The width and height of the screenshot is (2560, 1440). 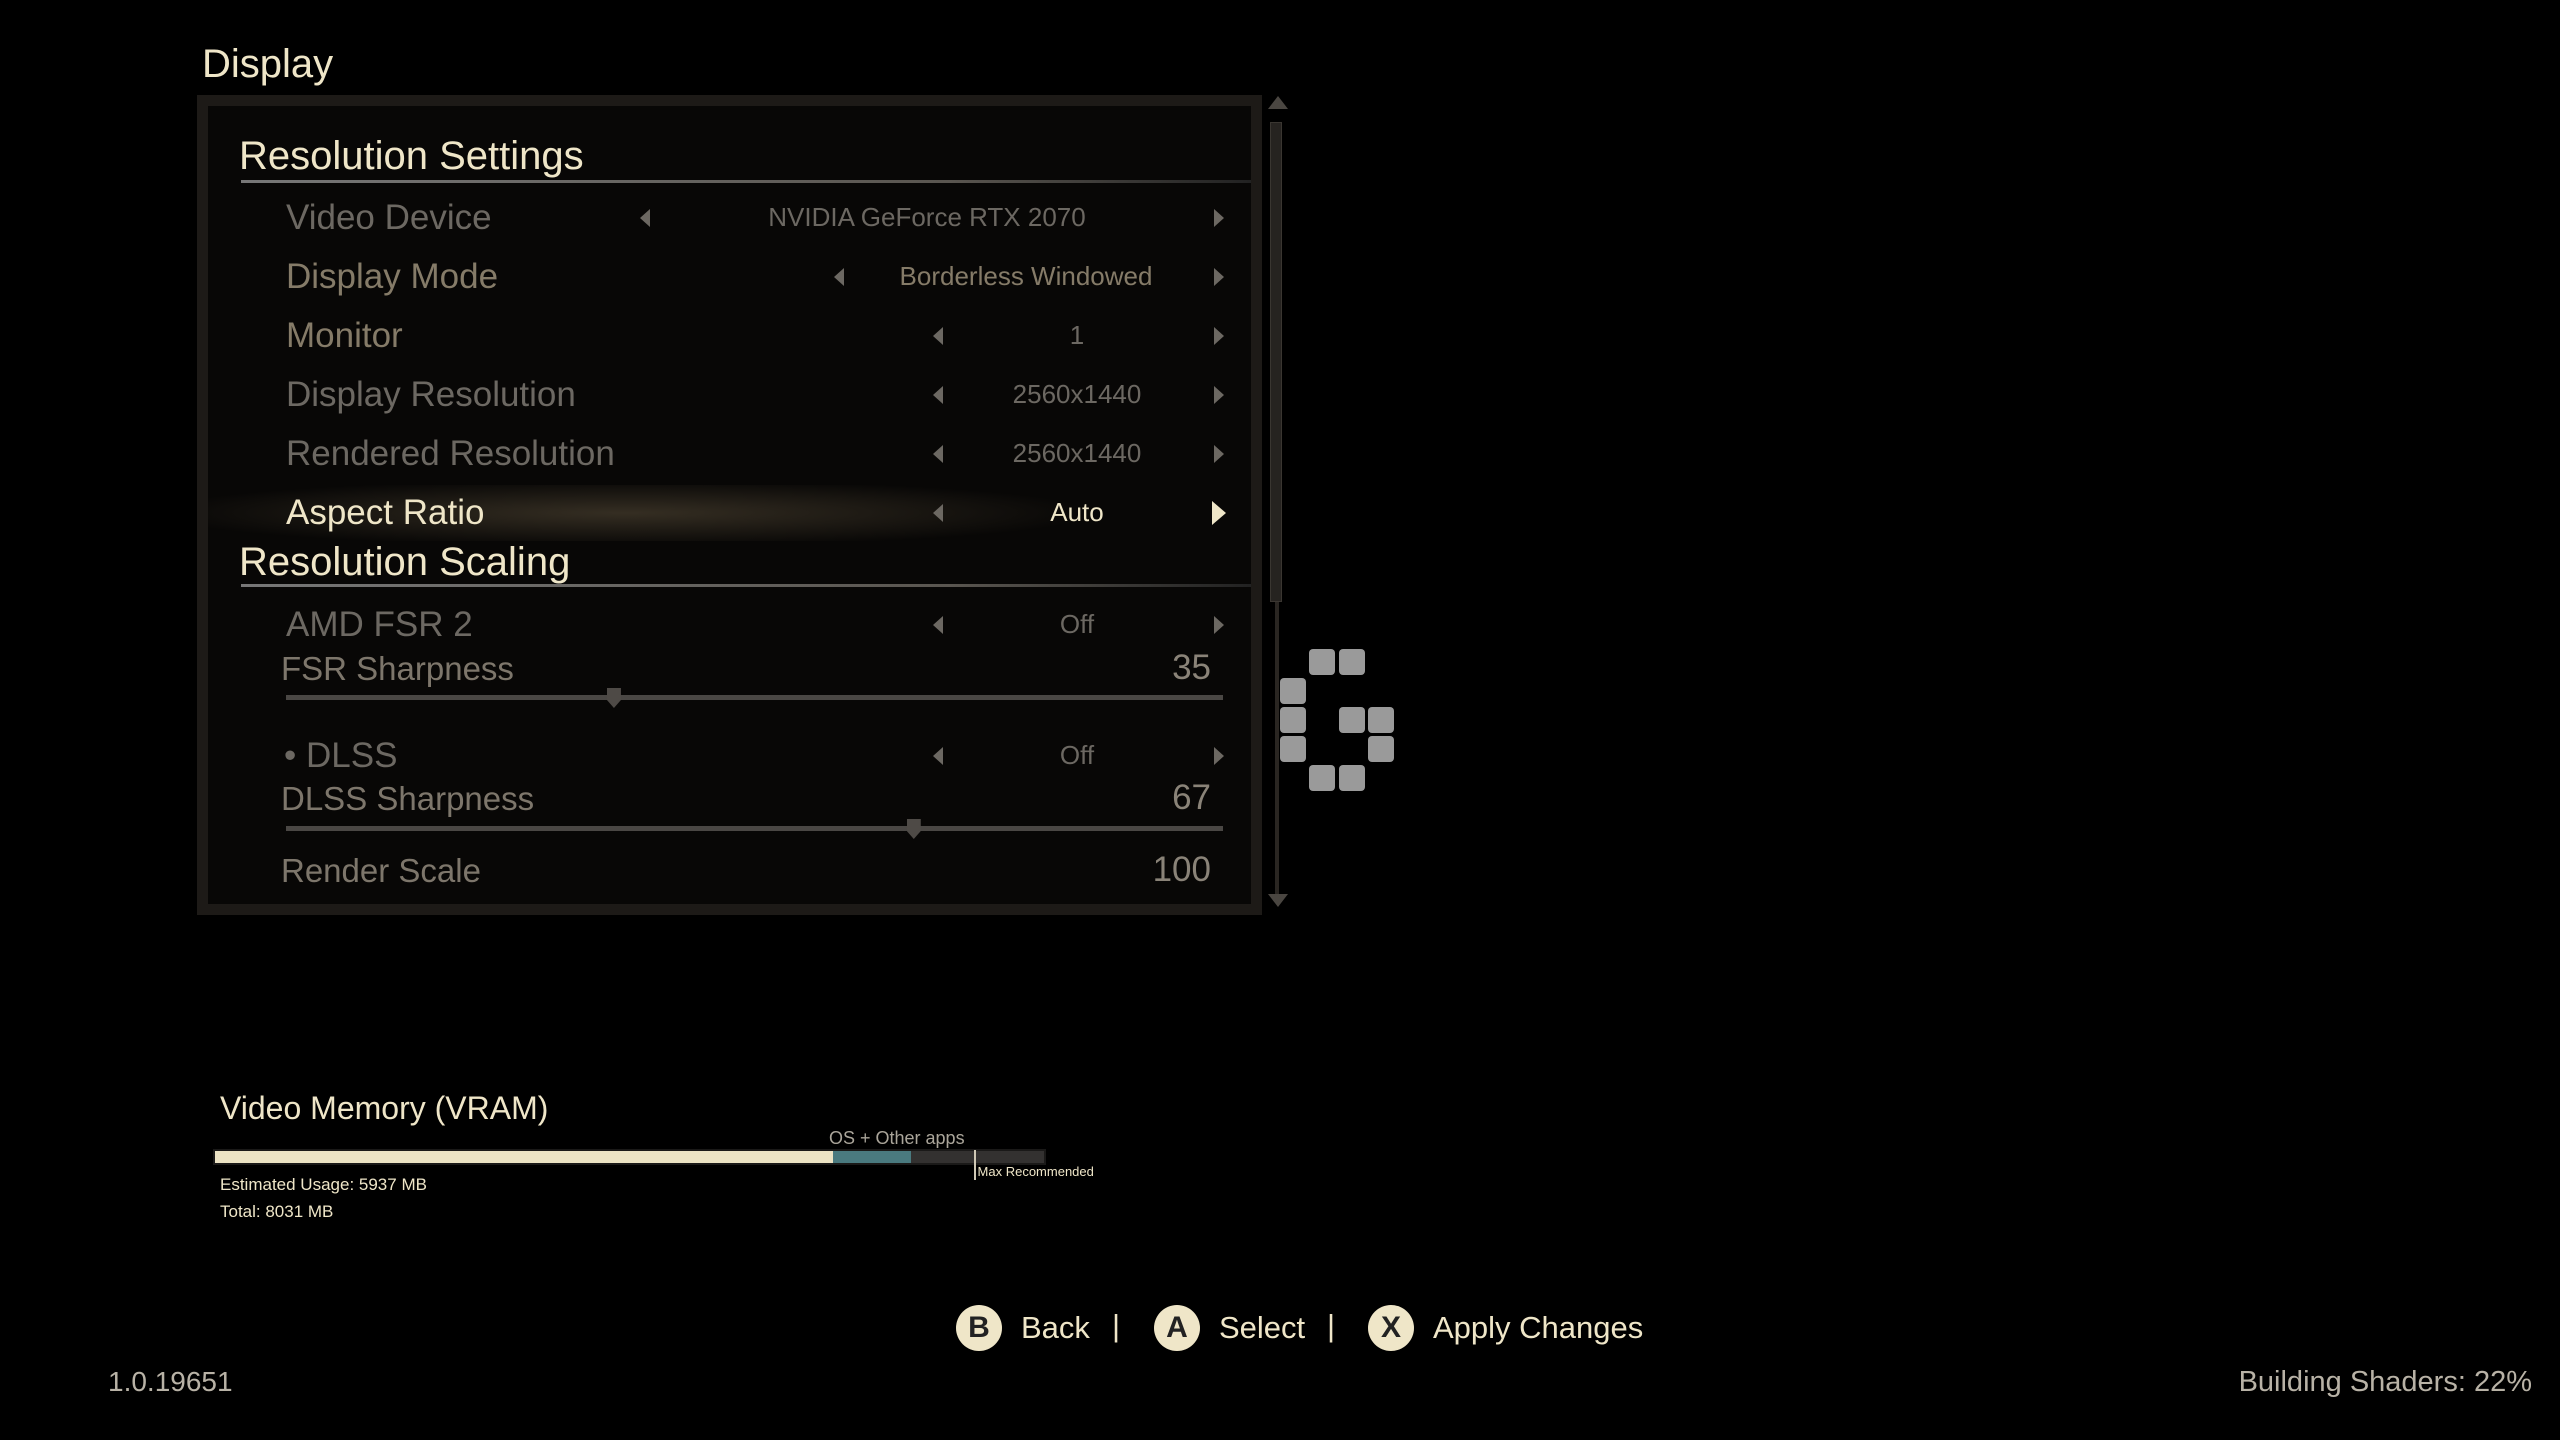 I want to click on vram-os-label: OS + Other apps, so click(x=897, y=1138).